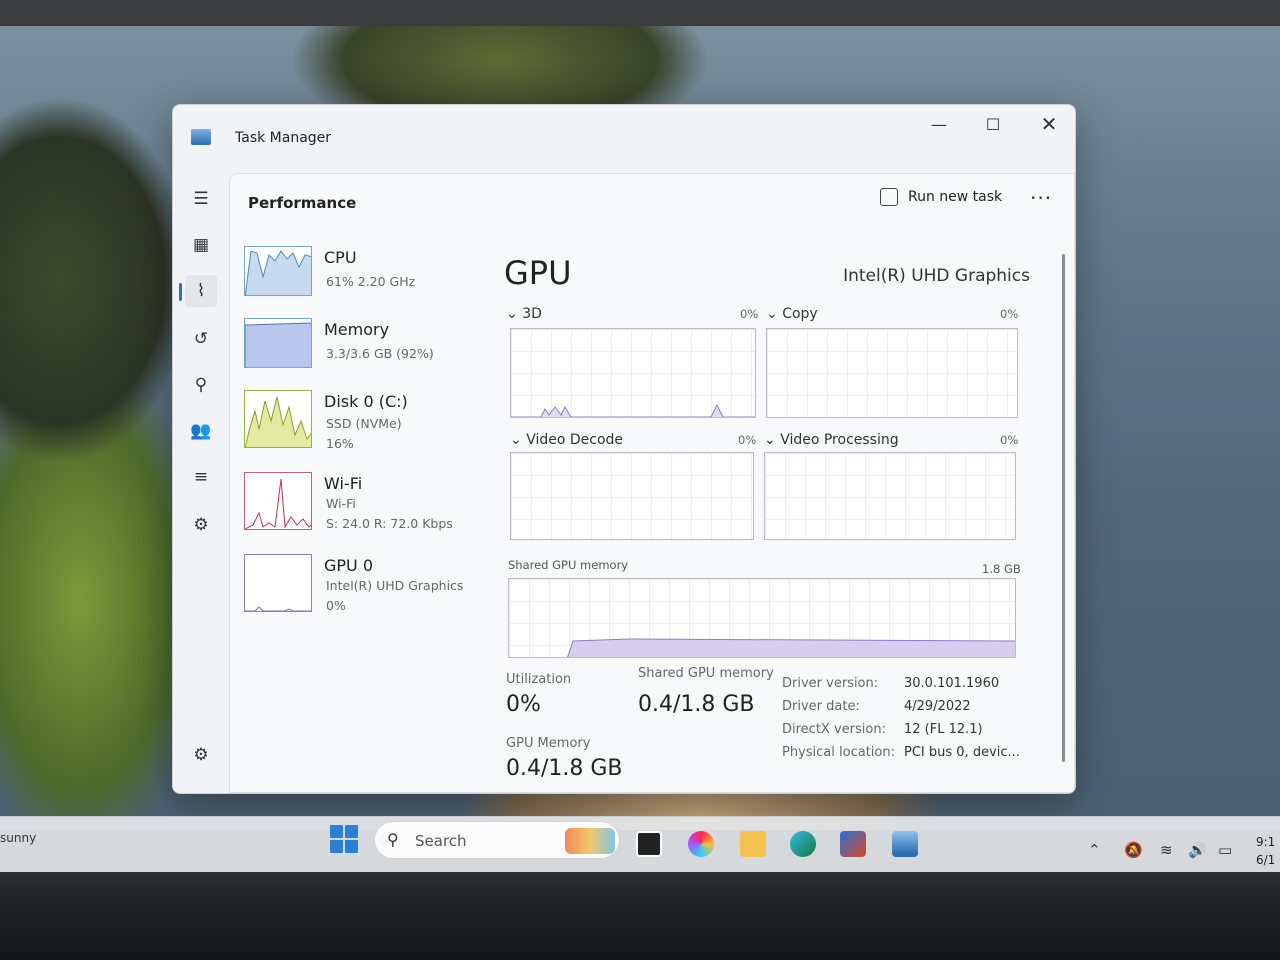  Describe the element at coordinates (590, 841) in the screenshot. I see `search-highlight-image` at that location.